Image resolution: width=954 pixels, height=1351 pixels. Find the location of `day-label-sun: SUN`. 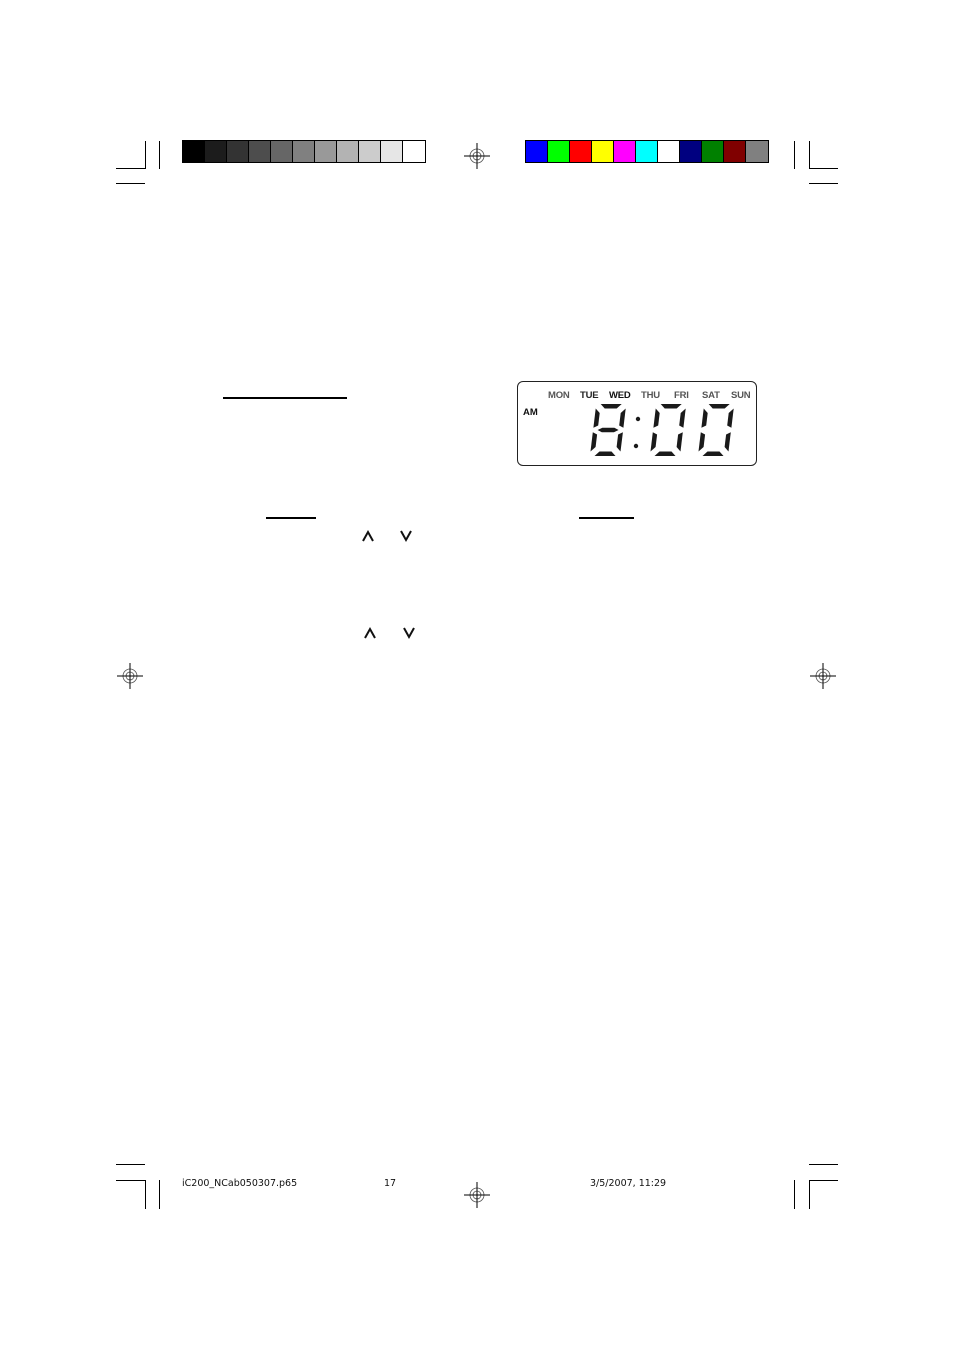

day-label-sun: SUN is located at coordinates (741, 395).